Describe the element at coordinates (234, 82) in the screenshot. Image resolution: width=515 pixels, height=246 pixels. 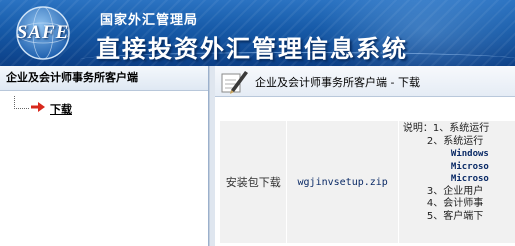
I see `pen-writing-icon` at that location.